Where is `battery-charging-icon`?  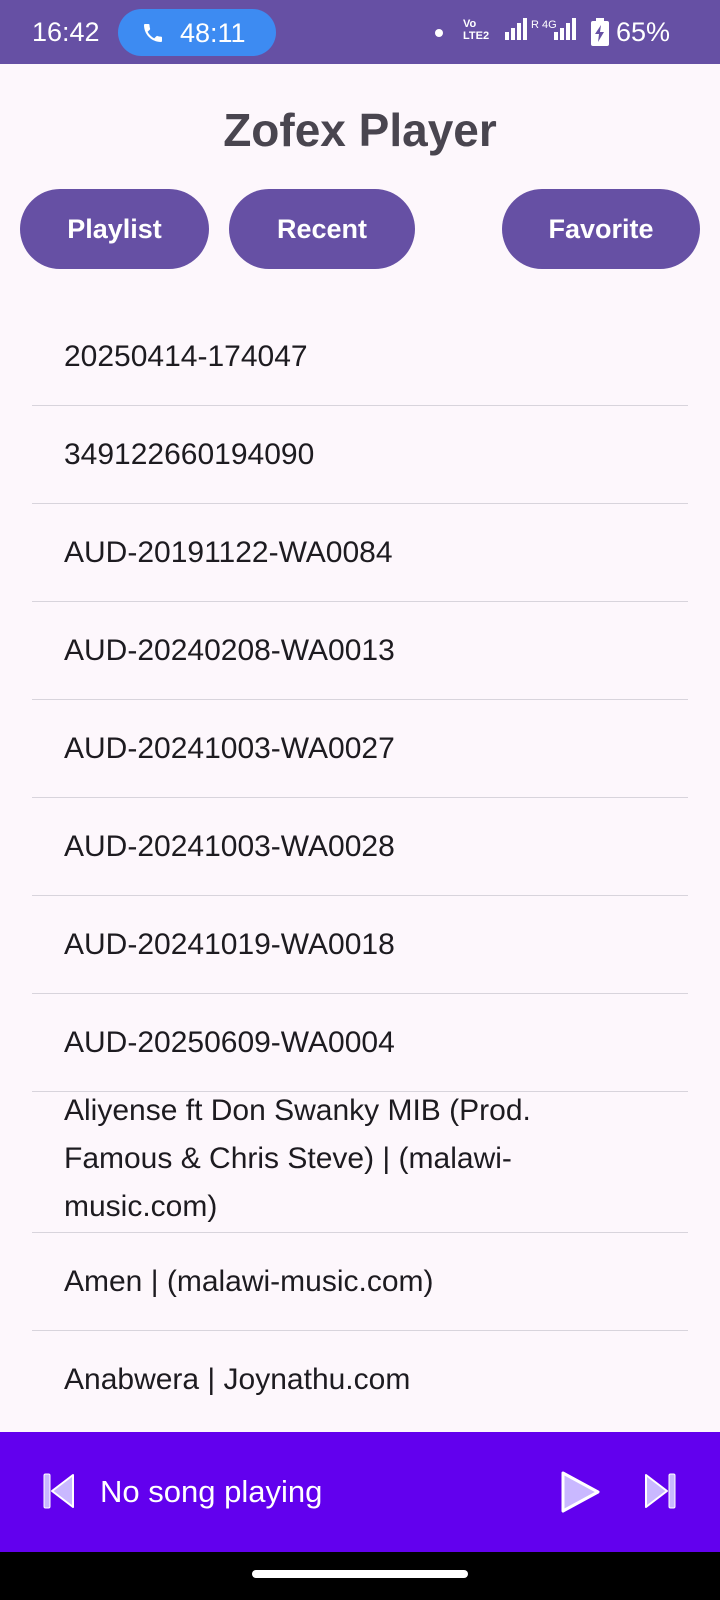 battery-charging-icon is located at coordinates (600, 32).